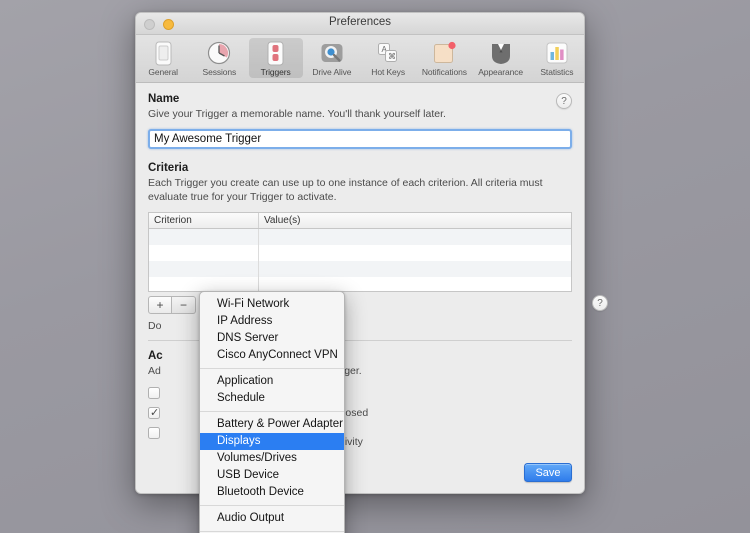 The width and height of the screenshot is (750, 533). I want to click on preferences-toolbar: General Sessions Triggers Drive Alive A ⌘, so click(360, 59).